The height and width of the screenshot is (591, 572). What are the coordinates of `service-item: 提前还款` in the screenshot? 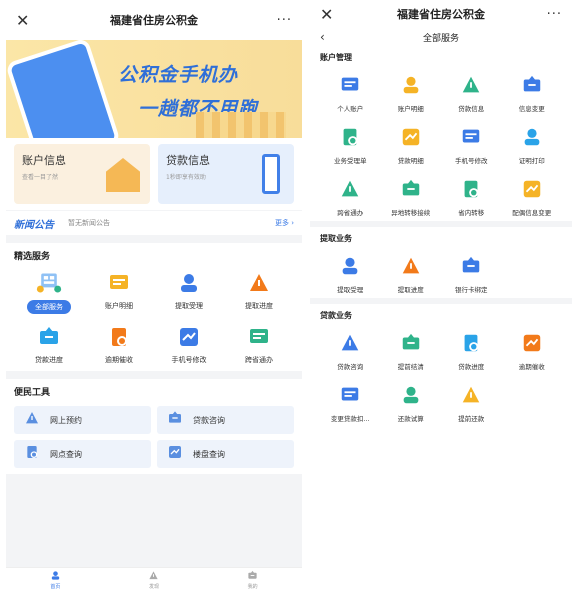 It's located at (471, 403).